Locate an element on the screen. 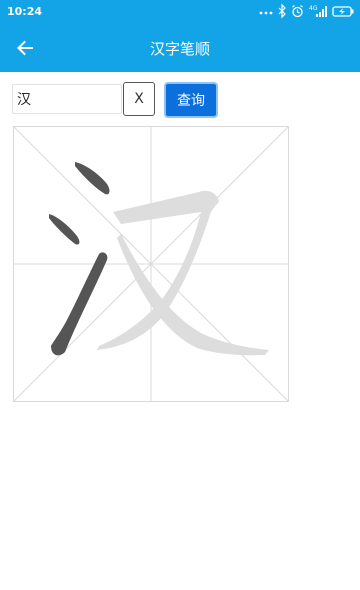  dots-icon is located at coordinates (266, 13).